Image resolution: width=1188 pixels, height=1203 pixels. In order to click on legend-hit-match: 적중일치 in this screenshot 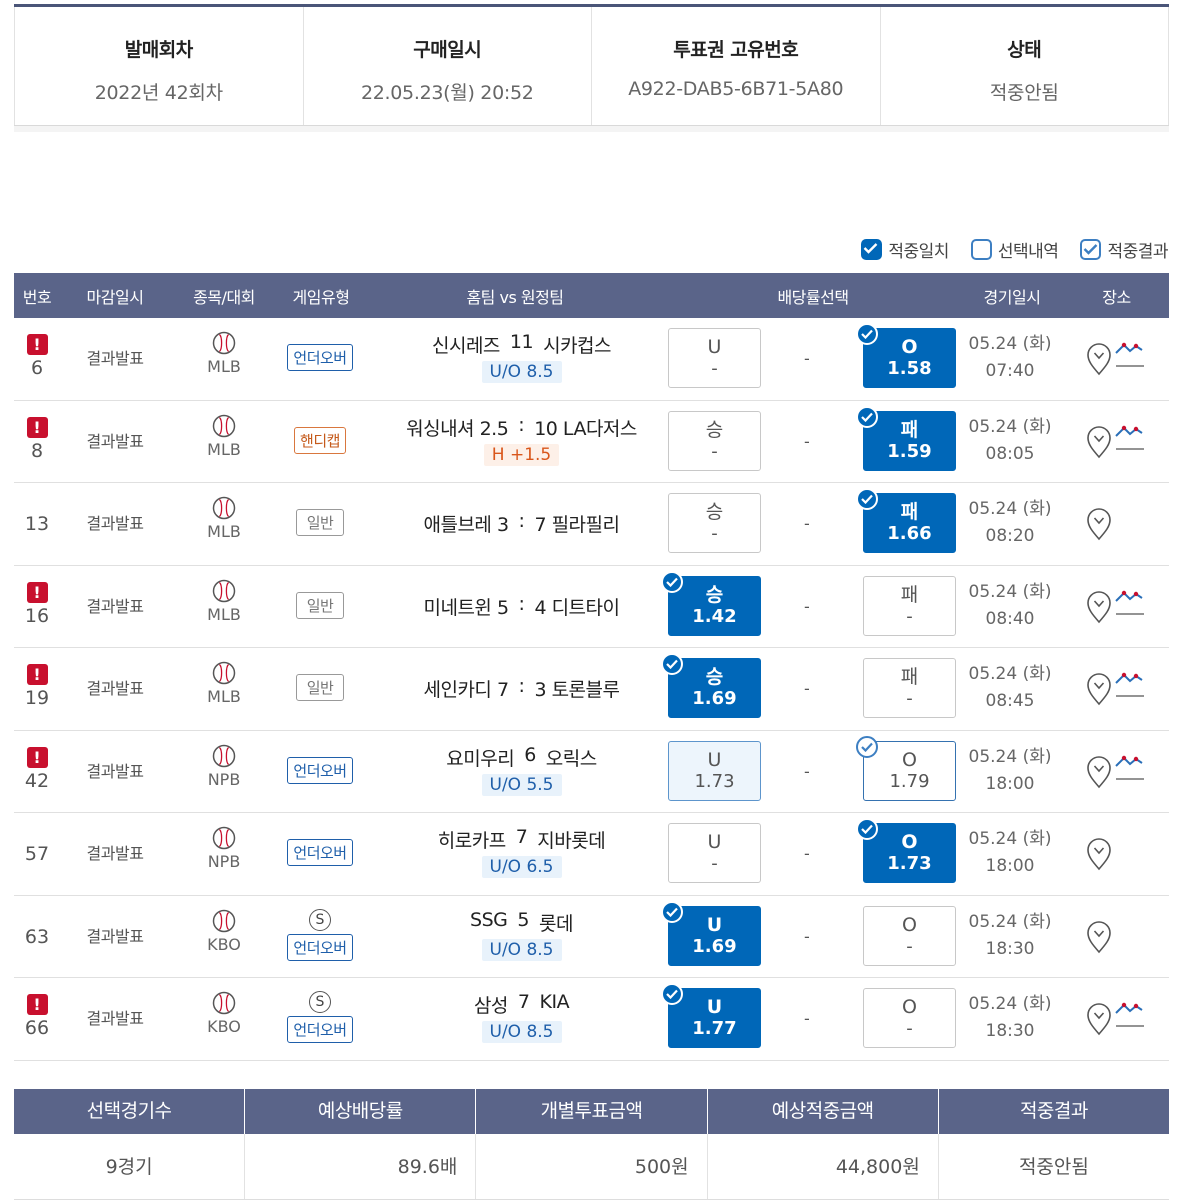, I will do `click(905, 249)`.